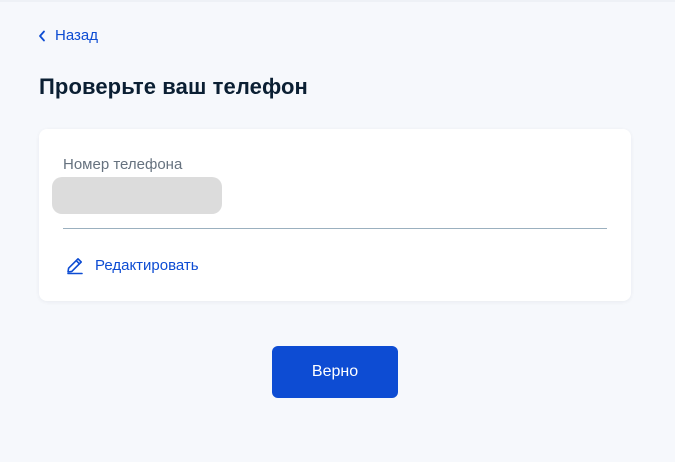 The width and height of the screenshot is (675, 462). I want to click on back-link-label: Назад, so click(76, 35).